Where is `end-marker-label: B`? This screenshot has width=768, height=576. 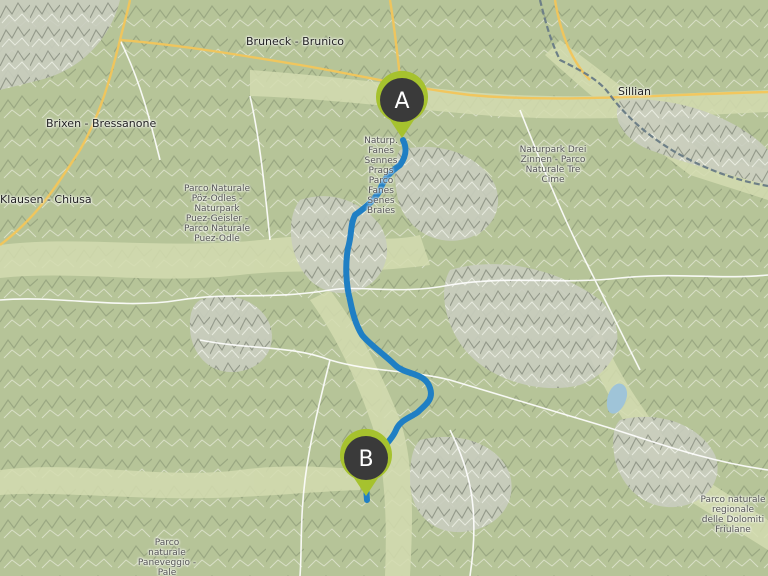
end-marker-label: B is located at coordinates (365, 459).